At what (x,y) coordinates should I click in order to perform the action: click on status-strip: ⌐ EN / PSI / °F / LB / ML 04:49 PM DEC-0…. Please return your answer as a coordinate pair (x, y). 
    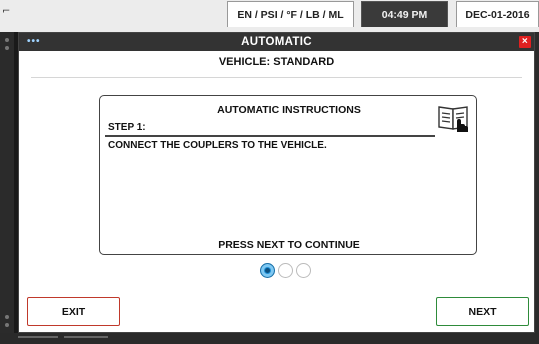
    Looking at the image, I should click on (269, 16).